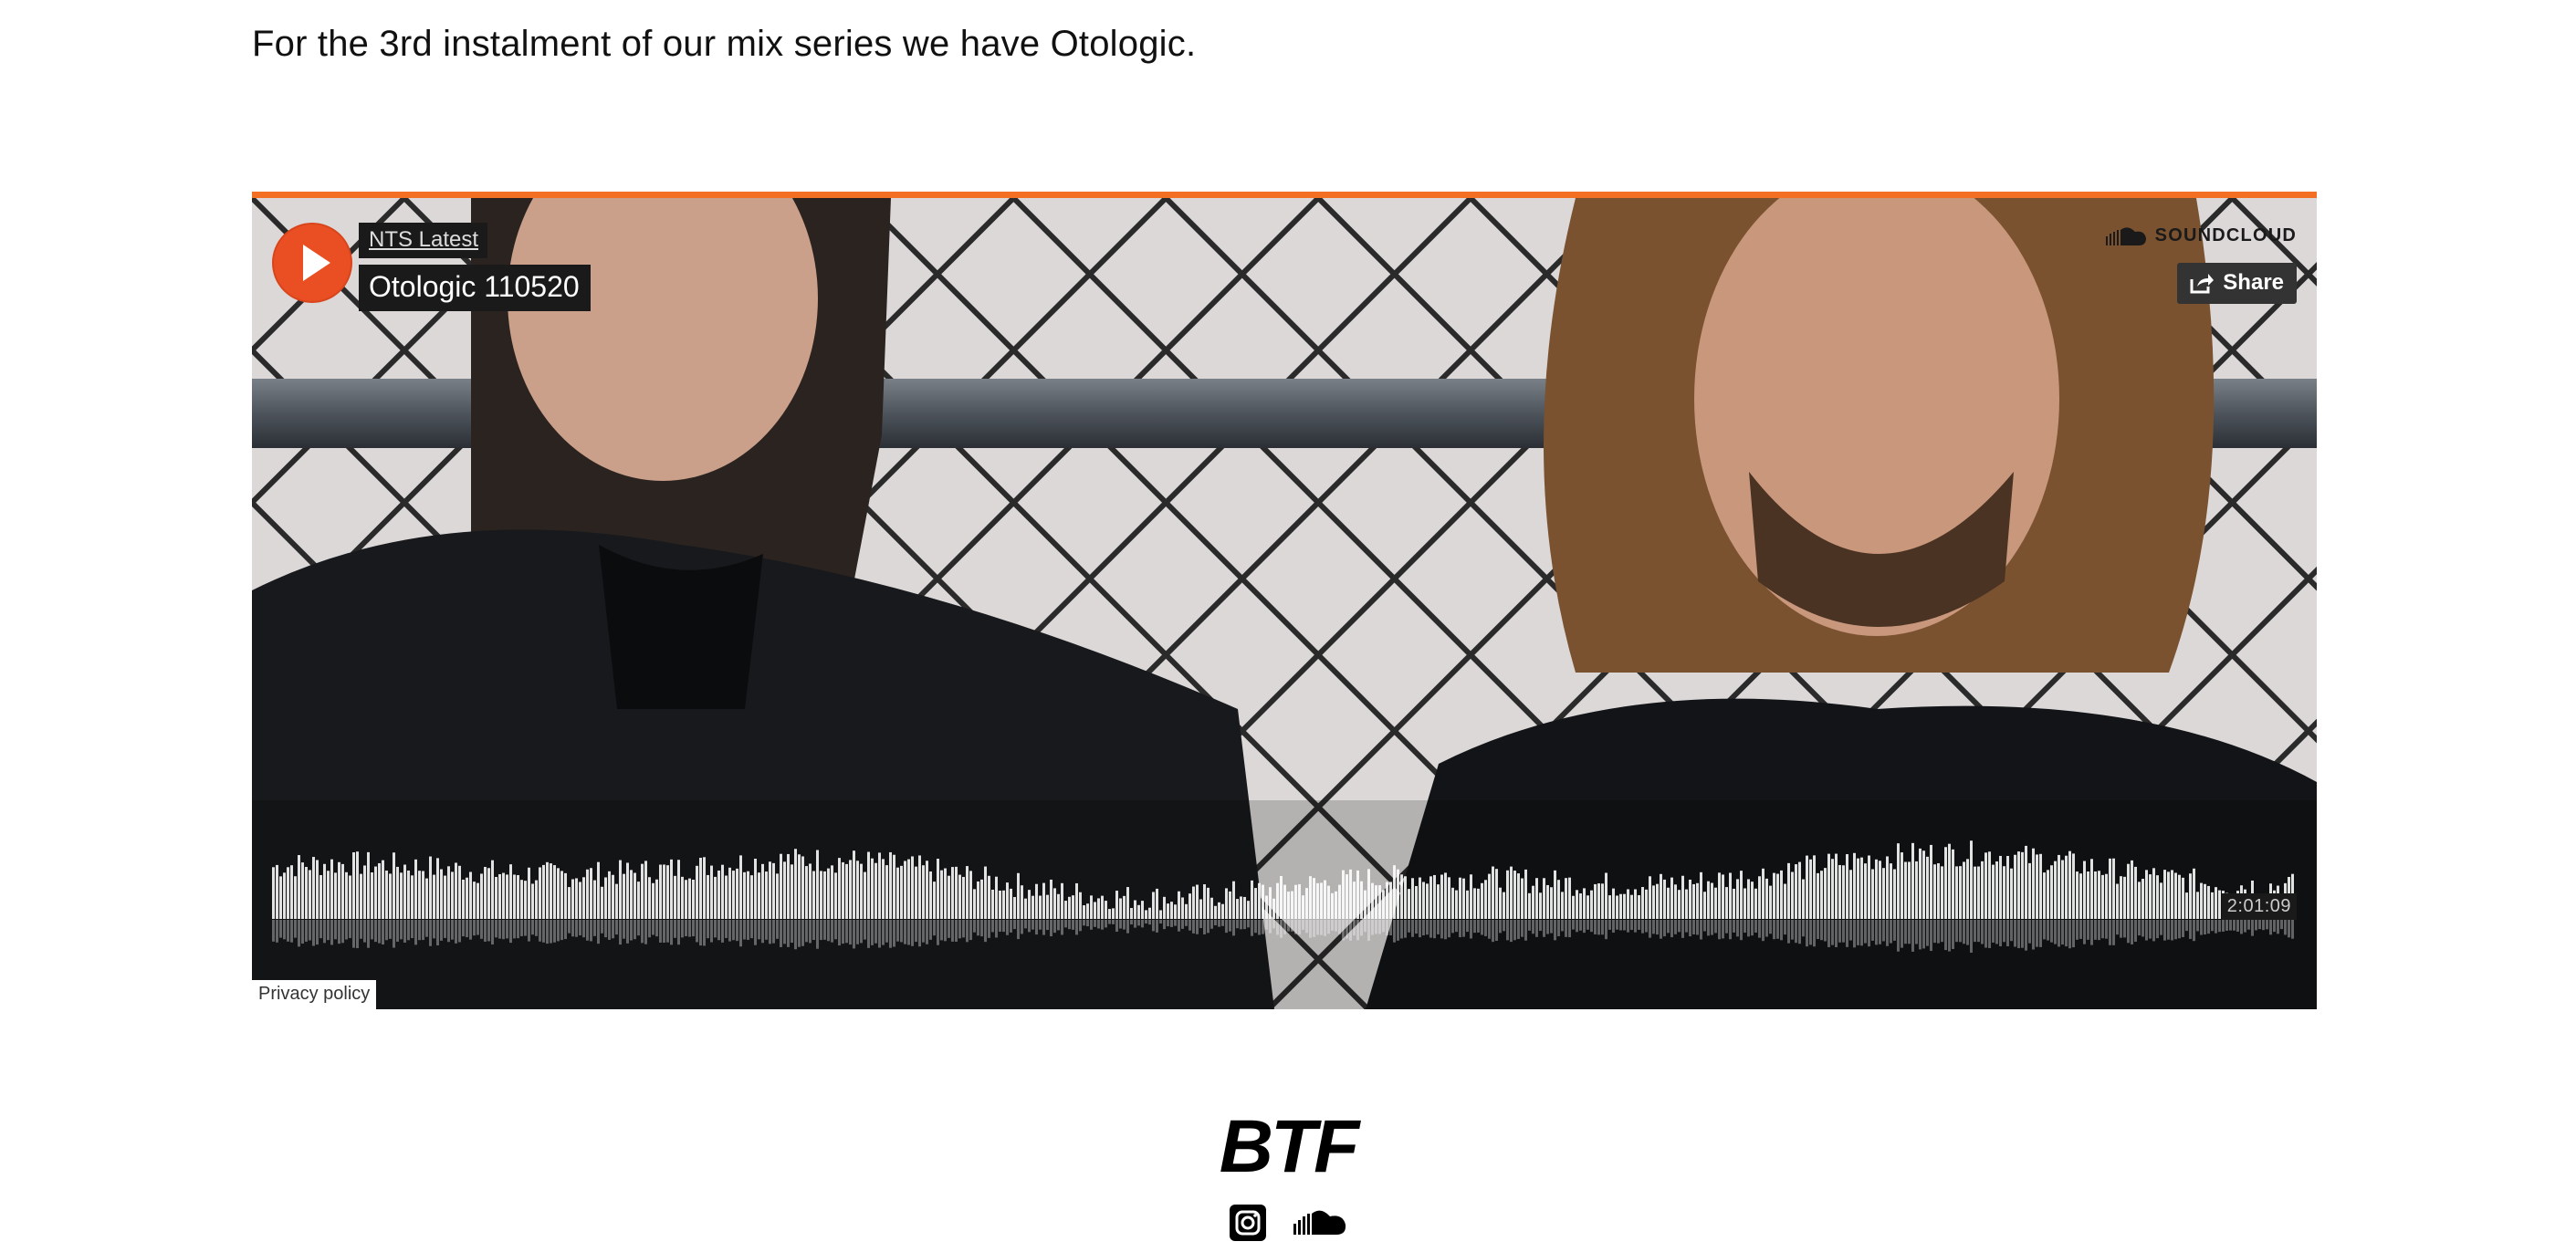 The height and width of the screenshot is (1252, 2576). What do you see at coordinates (1248, 1225) in the screenshot?
I see `instagram-link` at bounding box center [1248, 1225].